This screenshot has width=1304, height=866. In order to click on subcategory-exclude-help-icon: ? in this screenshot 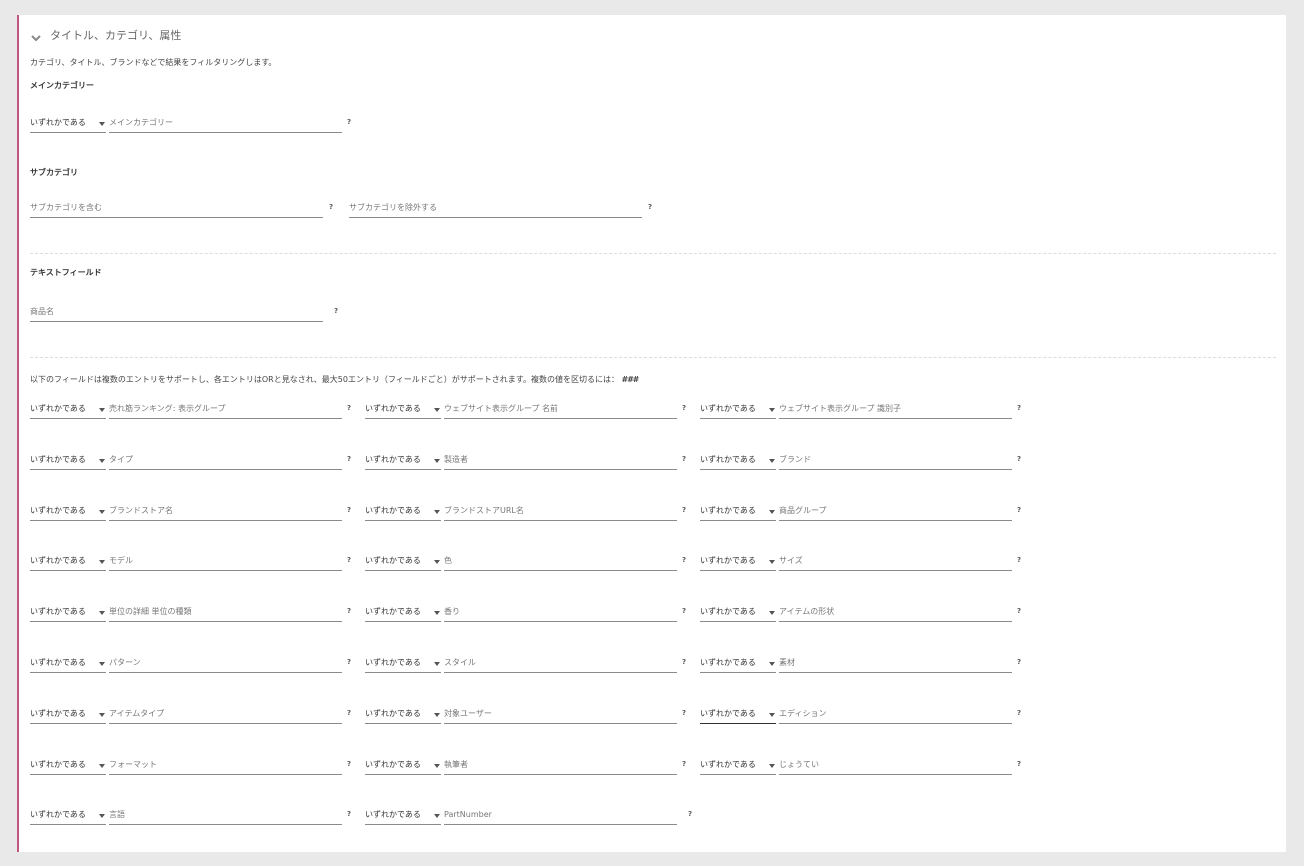, I will do `click(650, 207)`.